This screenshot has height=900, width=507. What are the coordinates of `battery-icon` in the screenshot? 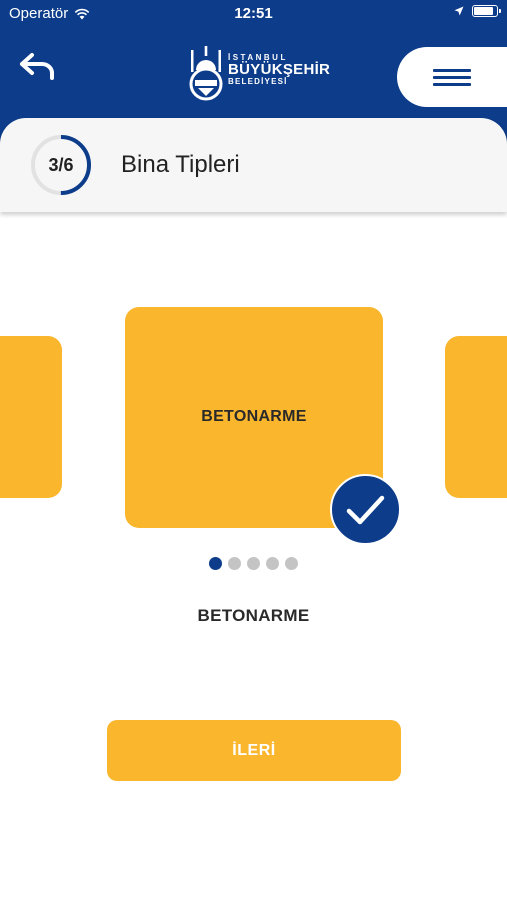 It's located at (486, 11).